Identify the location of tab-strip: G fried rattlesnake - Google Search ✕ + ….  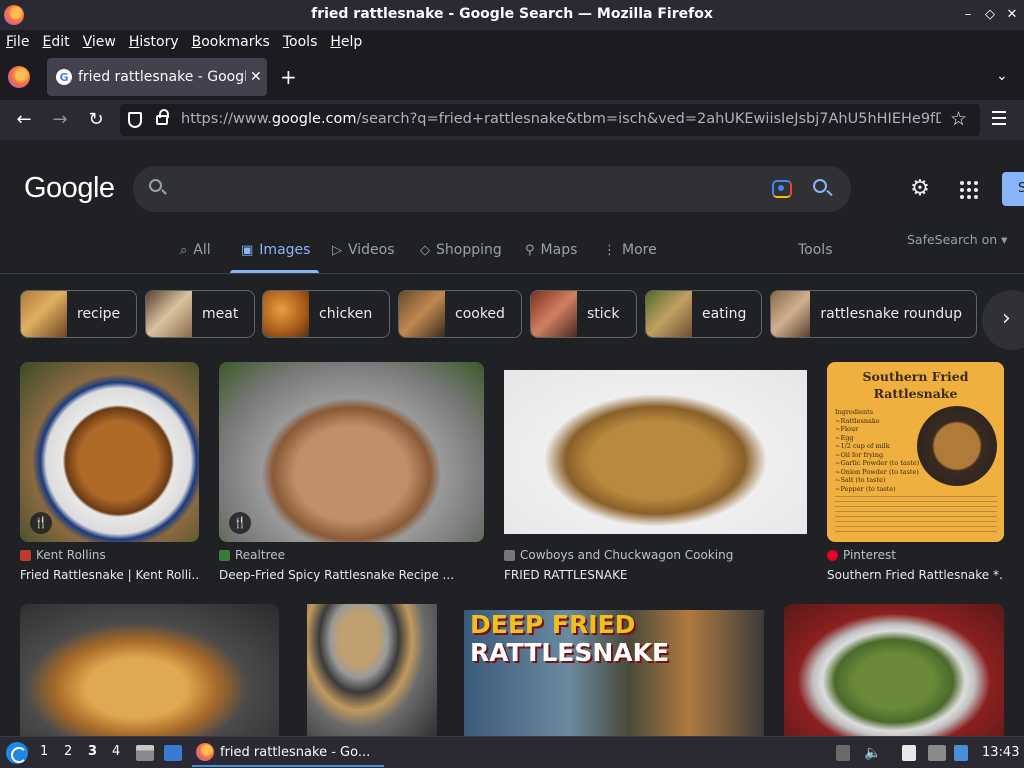
(512, 77).